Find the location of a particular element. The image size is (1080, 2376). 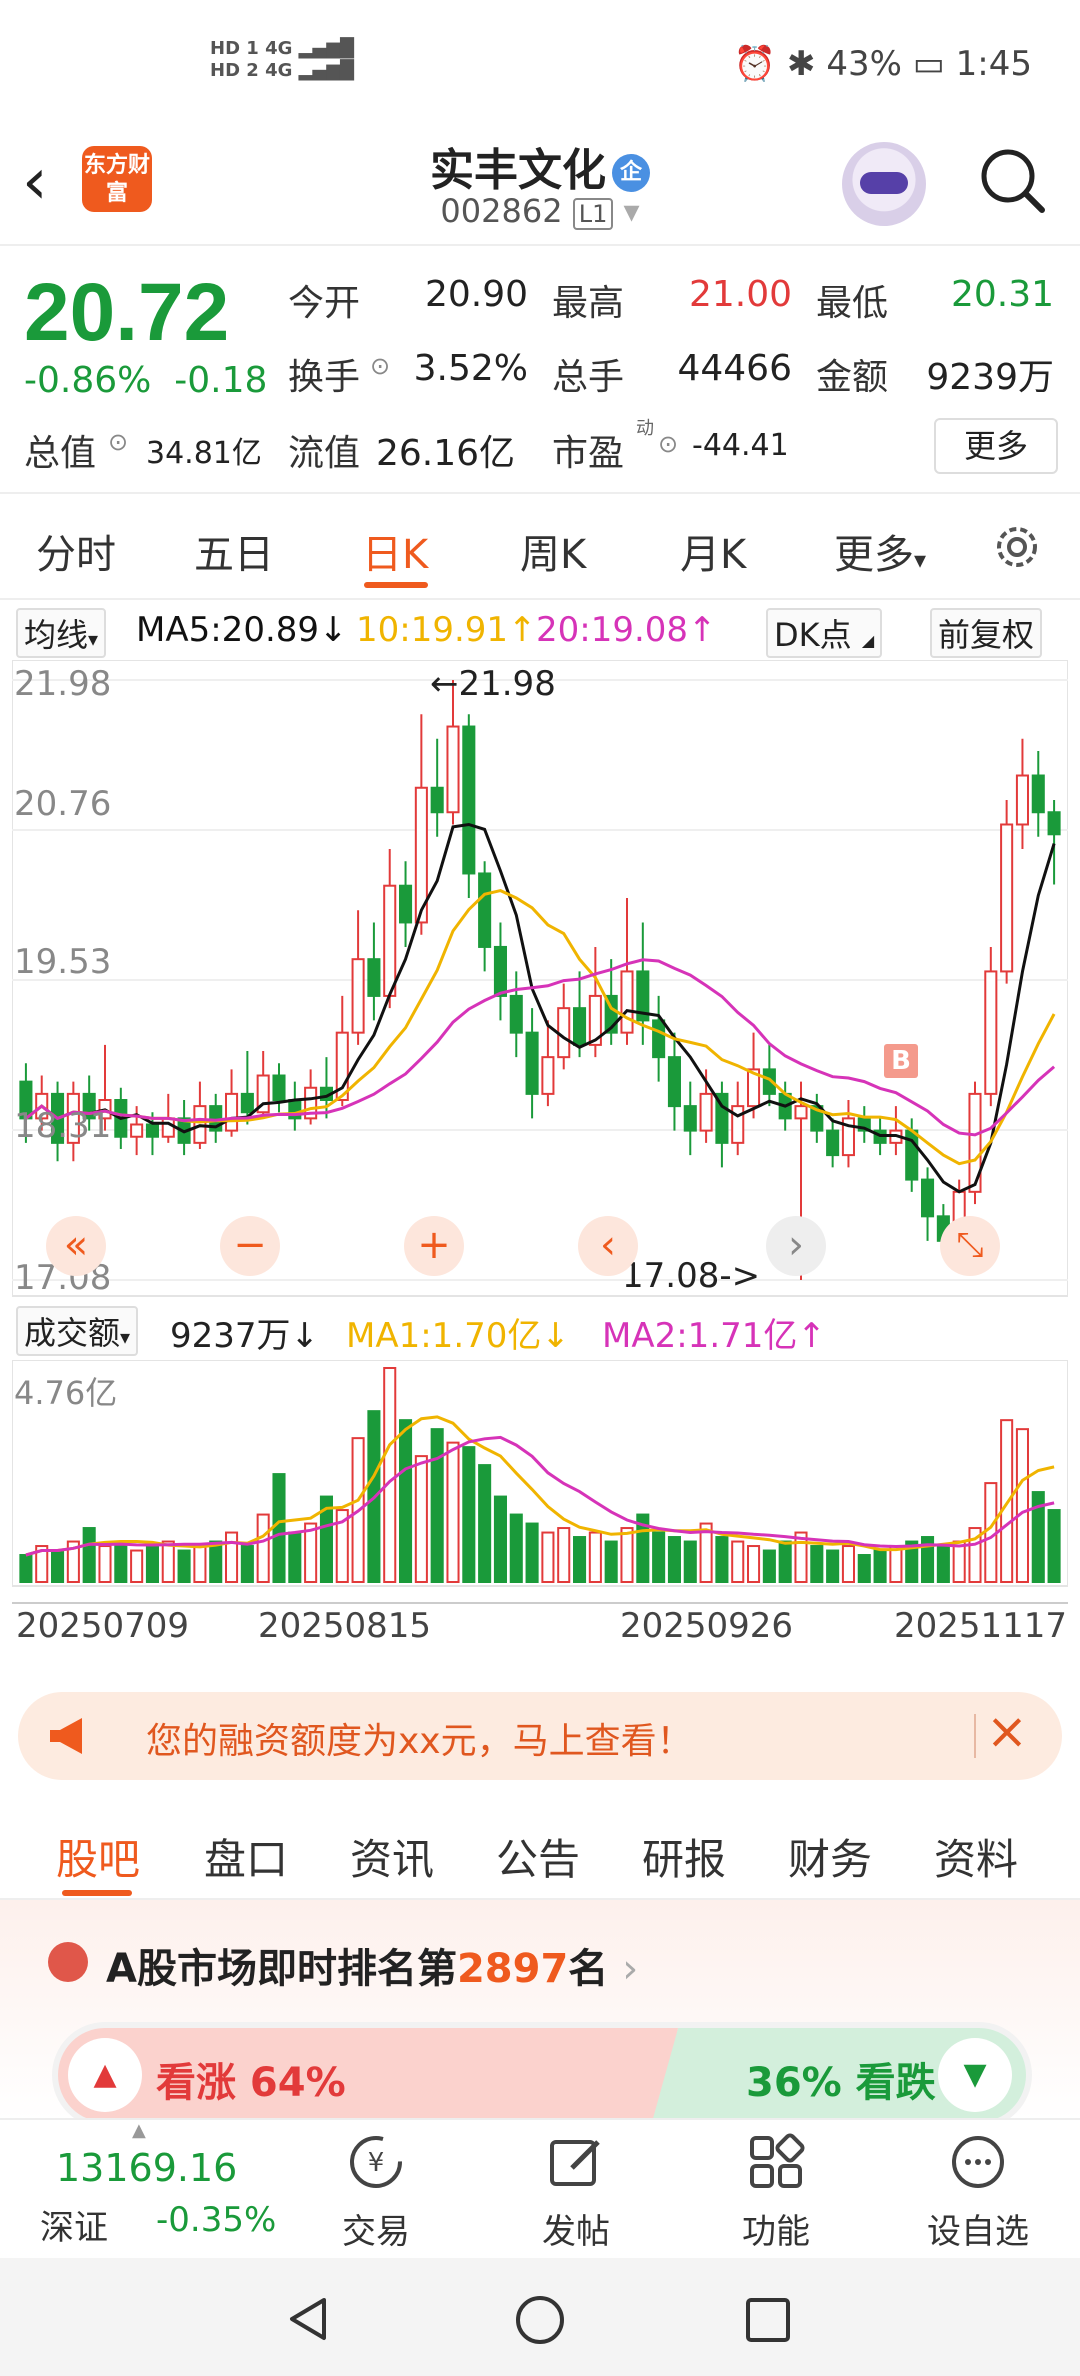

volume-y-top: 4.76亿 is located at coordinates (66, 1393).